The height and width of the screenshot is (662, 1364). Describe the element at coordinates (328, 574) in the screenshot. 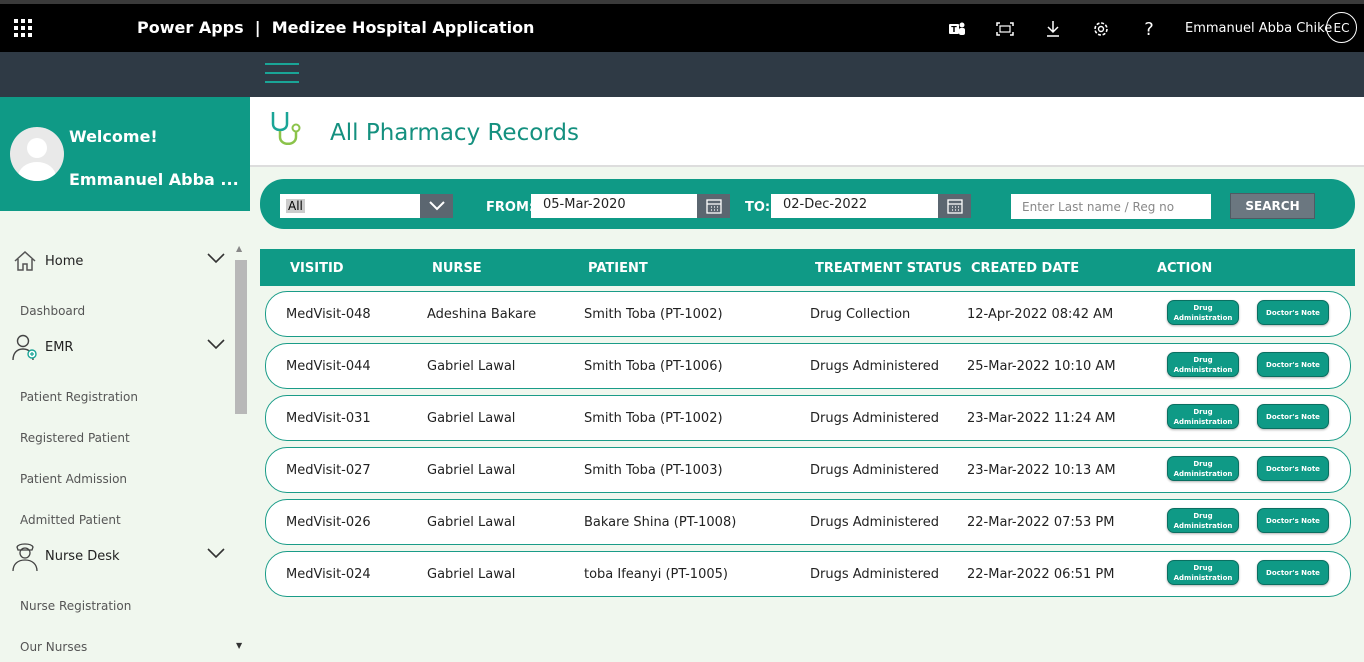

I see `visit-id-cell: MedVisit-024` at that location.